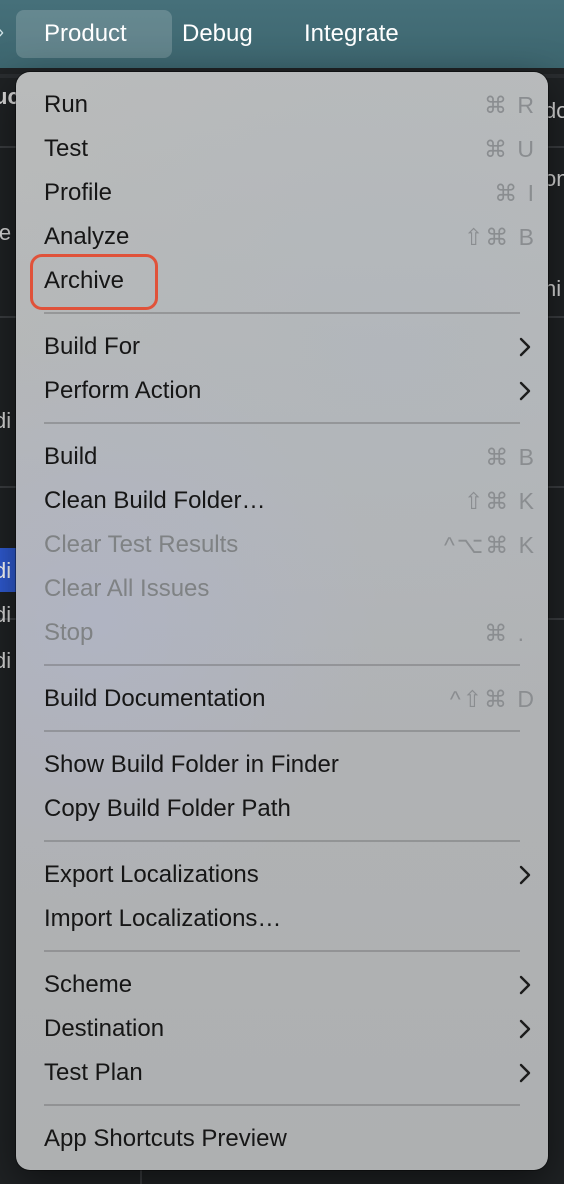 This screenshot has width=564, height=1184. What do you see at coordinates (191, 764) in the screenshot?
I see `menu-item-label: Show Build Folder in Finder` at bounding box center [191, 764].